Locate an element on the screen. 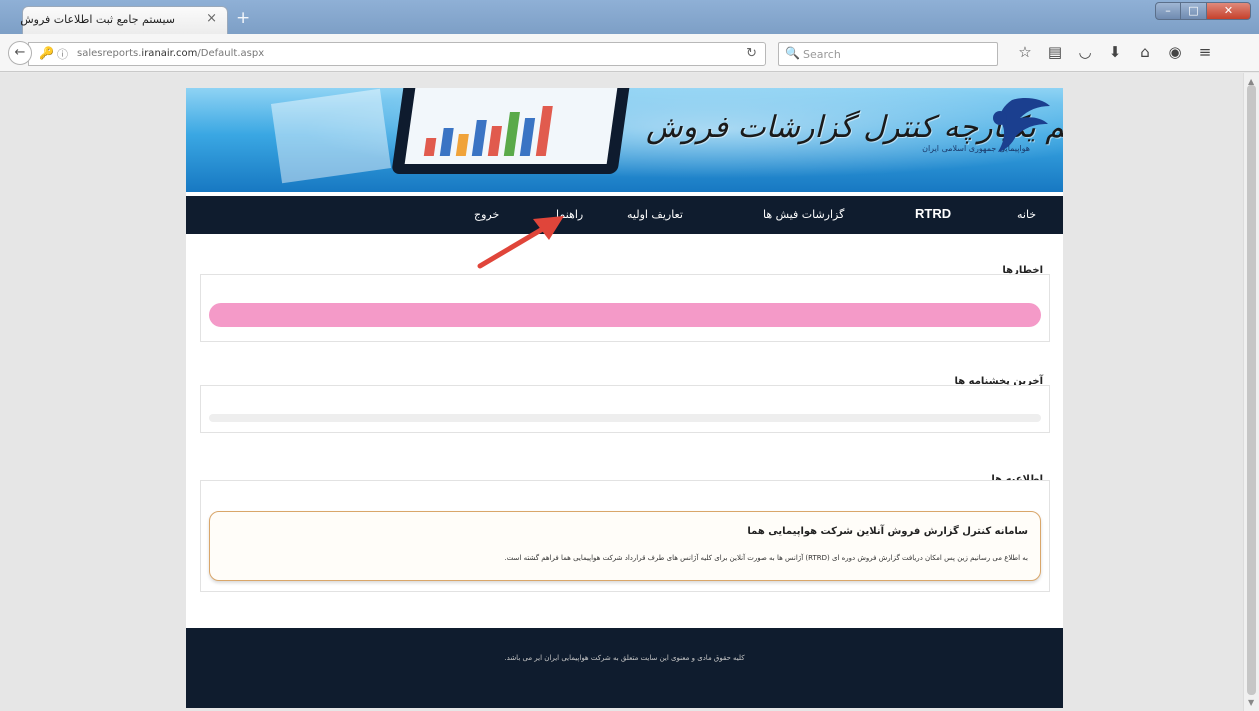 The width and height of the screenshot is (1259, 711). menu-item-home: خانه is located at coordinates (1026, 214).